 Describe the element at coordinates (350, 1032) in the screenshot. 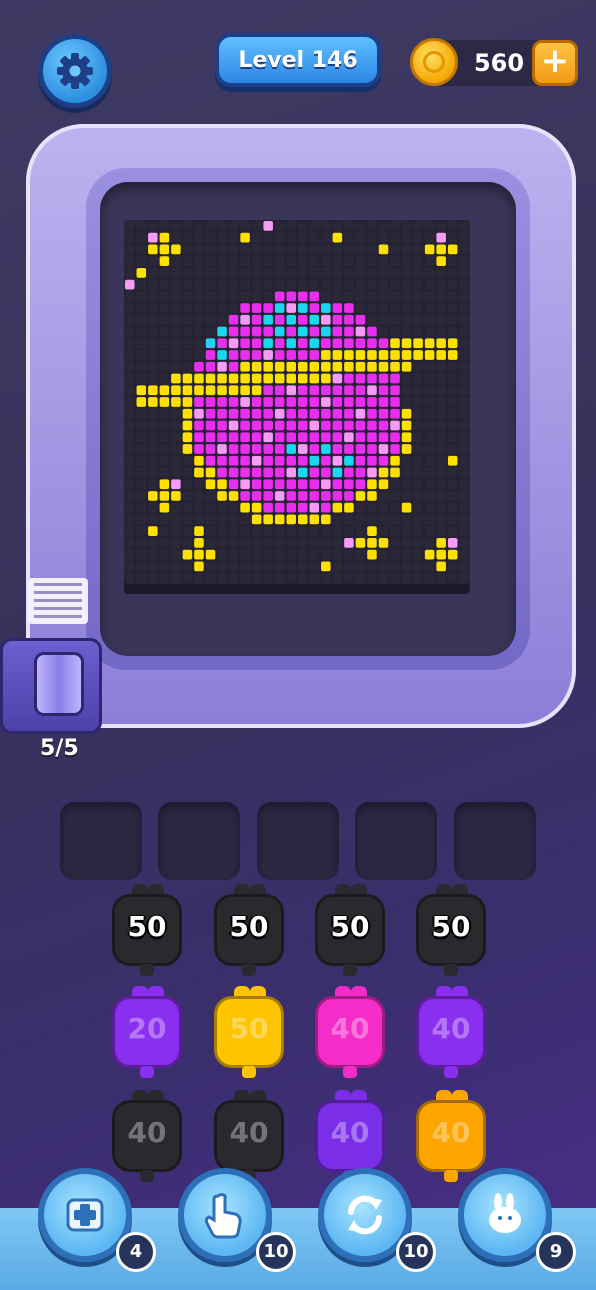

I see `cartridge-2-3: 40` at that location.